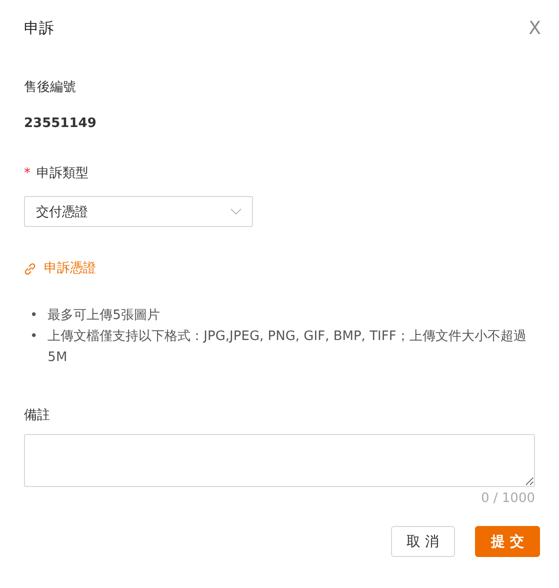 The height and width of the screenshot is (588, 559). I want to click on field-label: 售後編號, so click(50, 88).